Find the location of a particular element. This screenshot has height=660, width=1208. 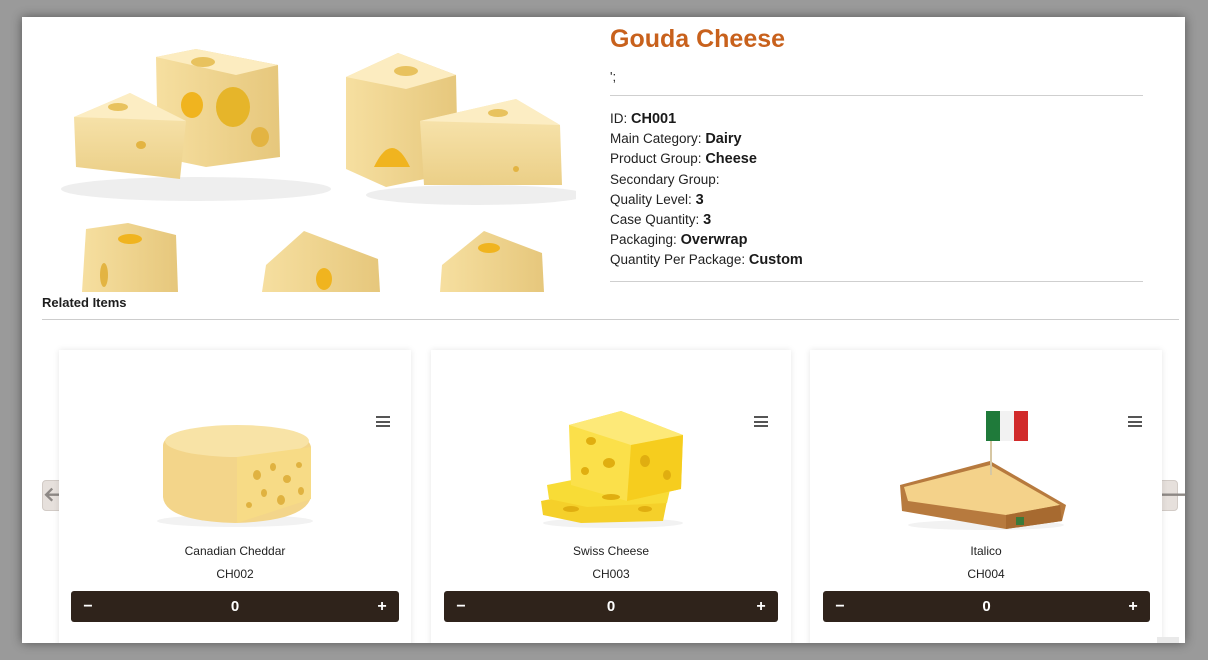

spec-packaging: Packaging: Overwrap is located at coordinates (679, 240).